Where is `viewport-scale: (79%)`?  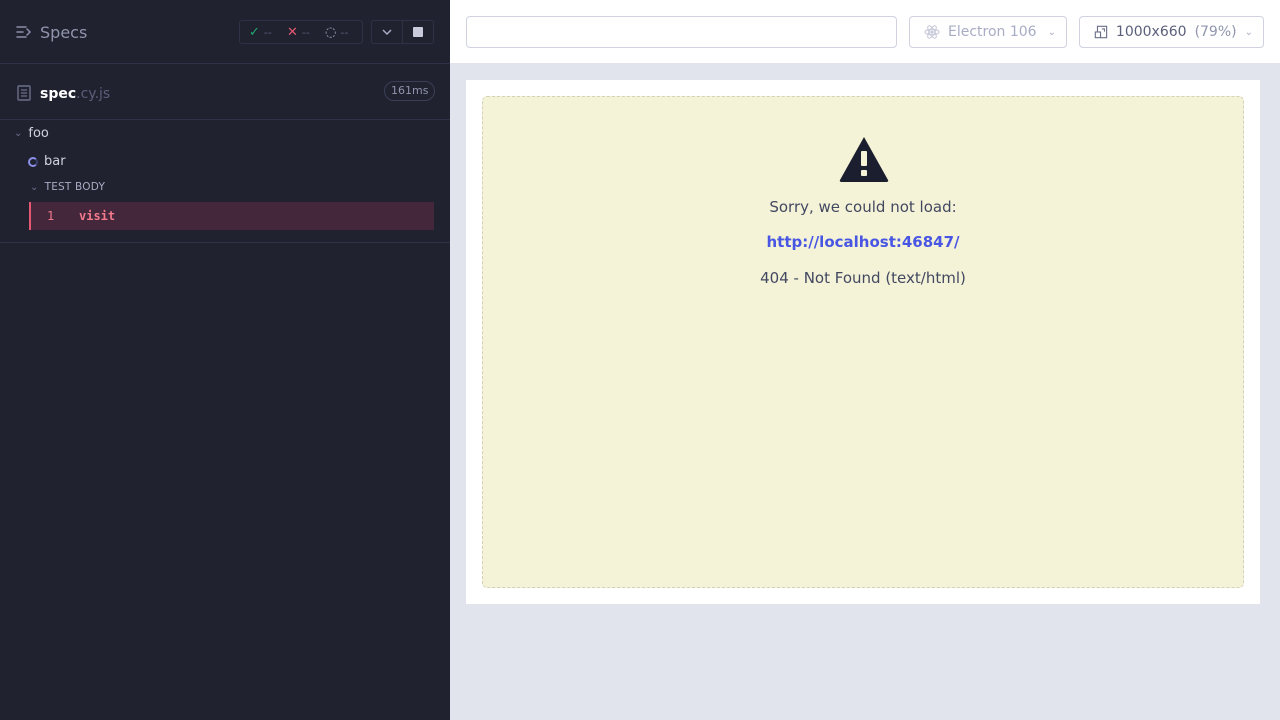 viewport-scale: (79%) is located at coordinates (1215, 32).